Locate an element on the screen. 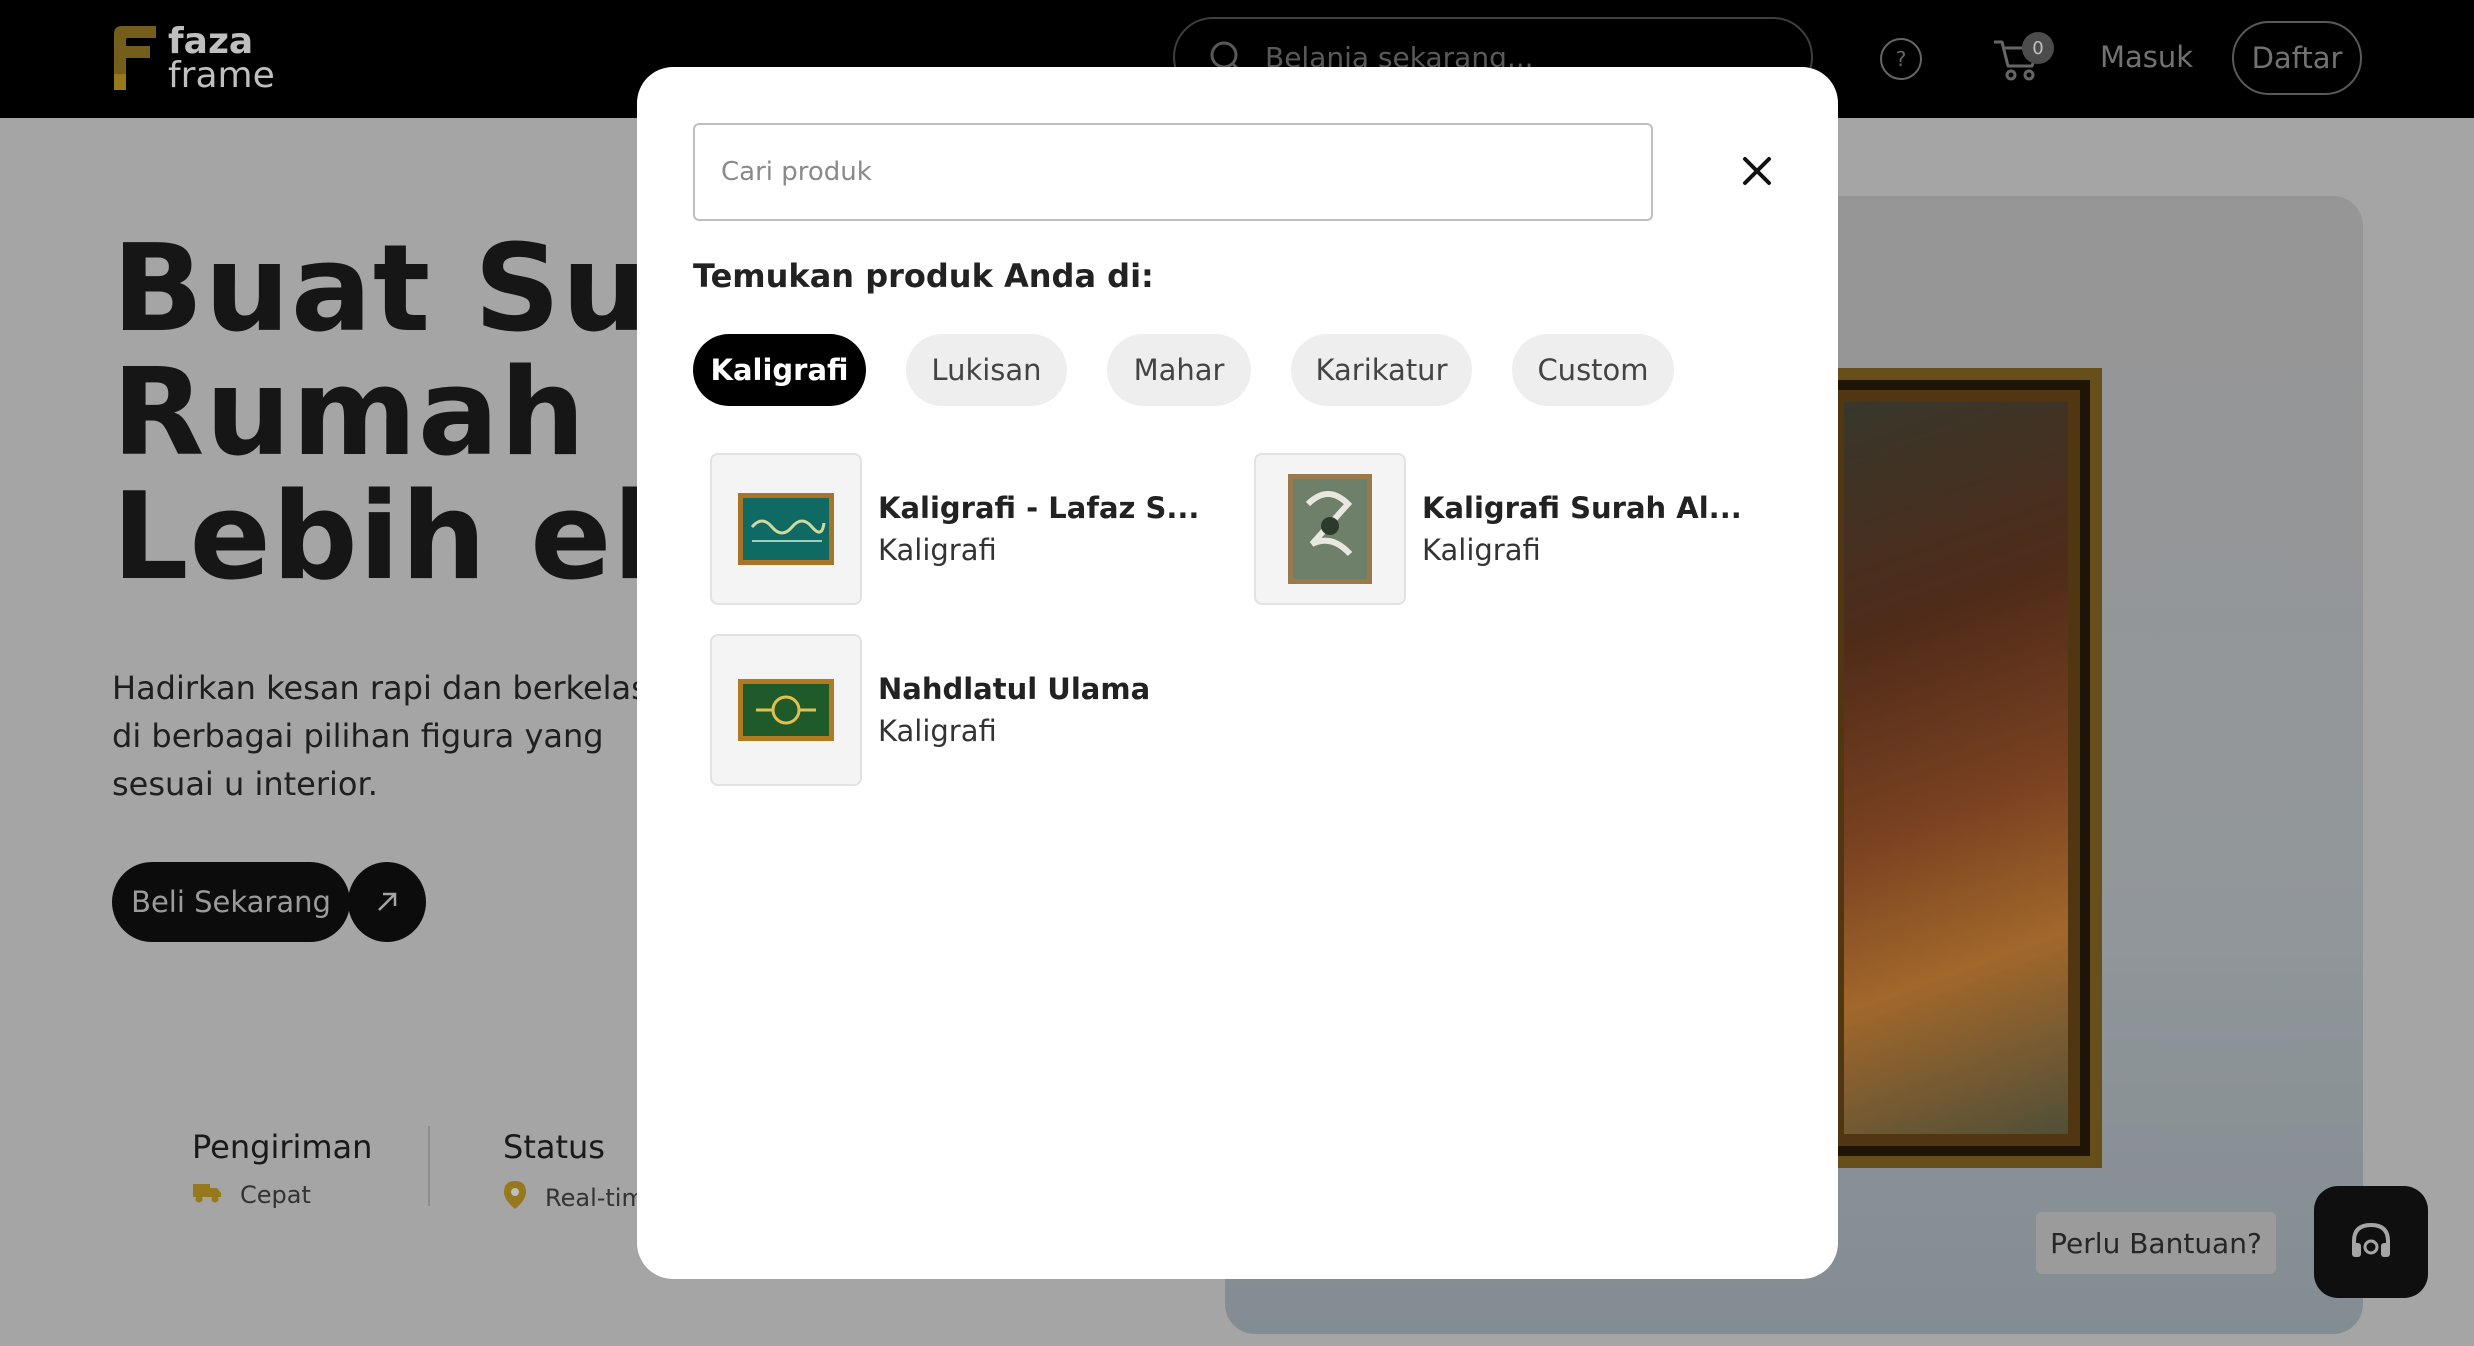 Image resolution: width=2474 pixels, height=1346 pixels. product-item: Kaligrafi Surah Al... Kaligrafi is located at coordinates (1498, 529).